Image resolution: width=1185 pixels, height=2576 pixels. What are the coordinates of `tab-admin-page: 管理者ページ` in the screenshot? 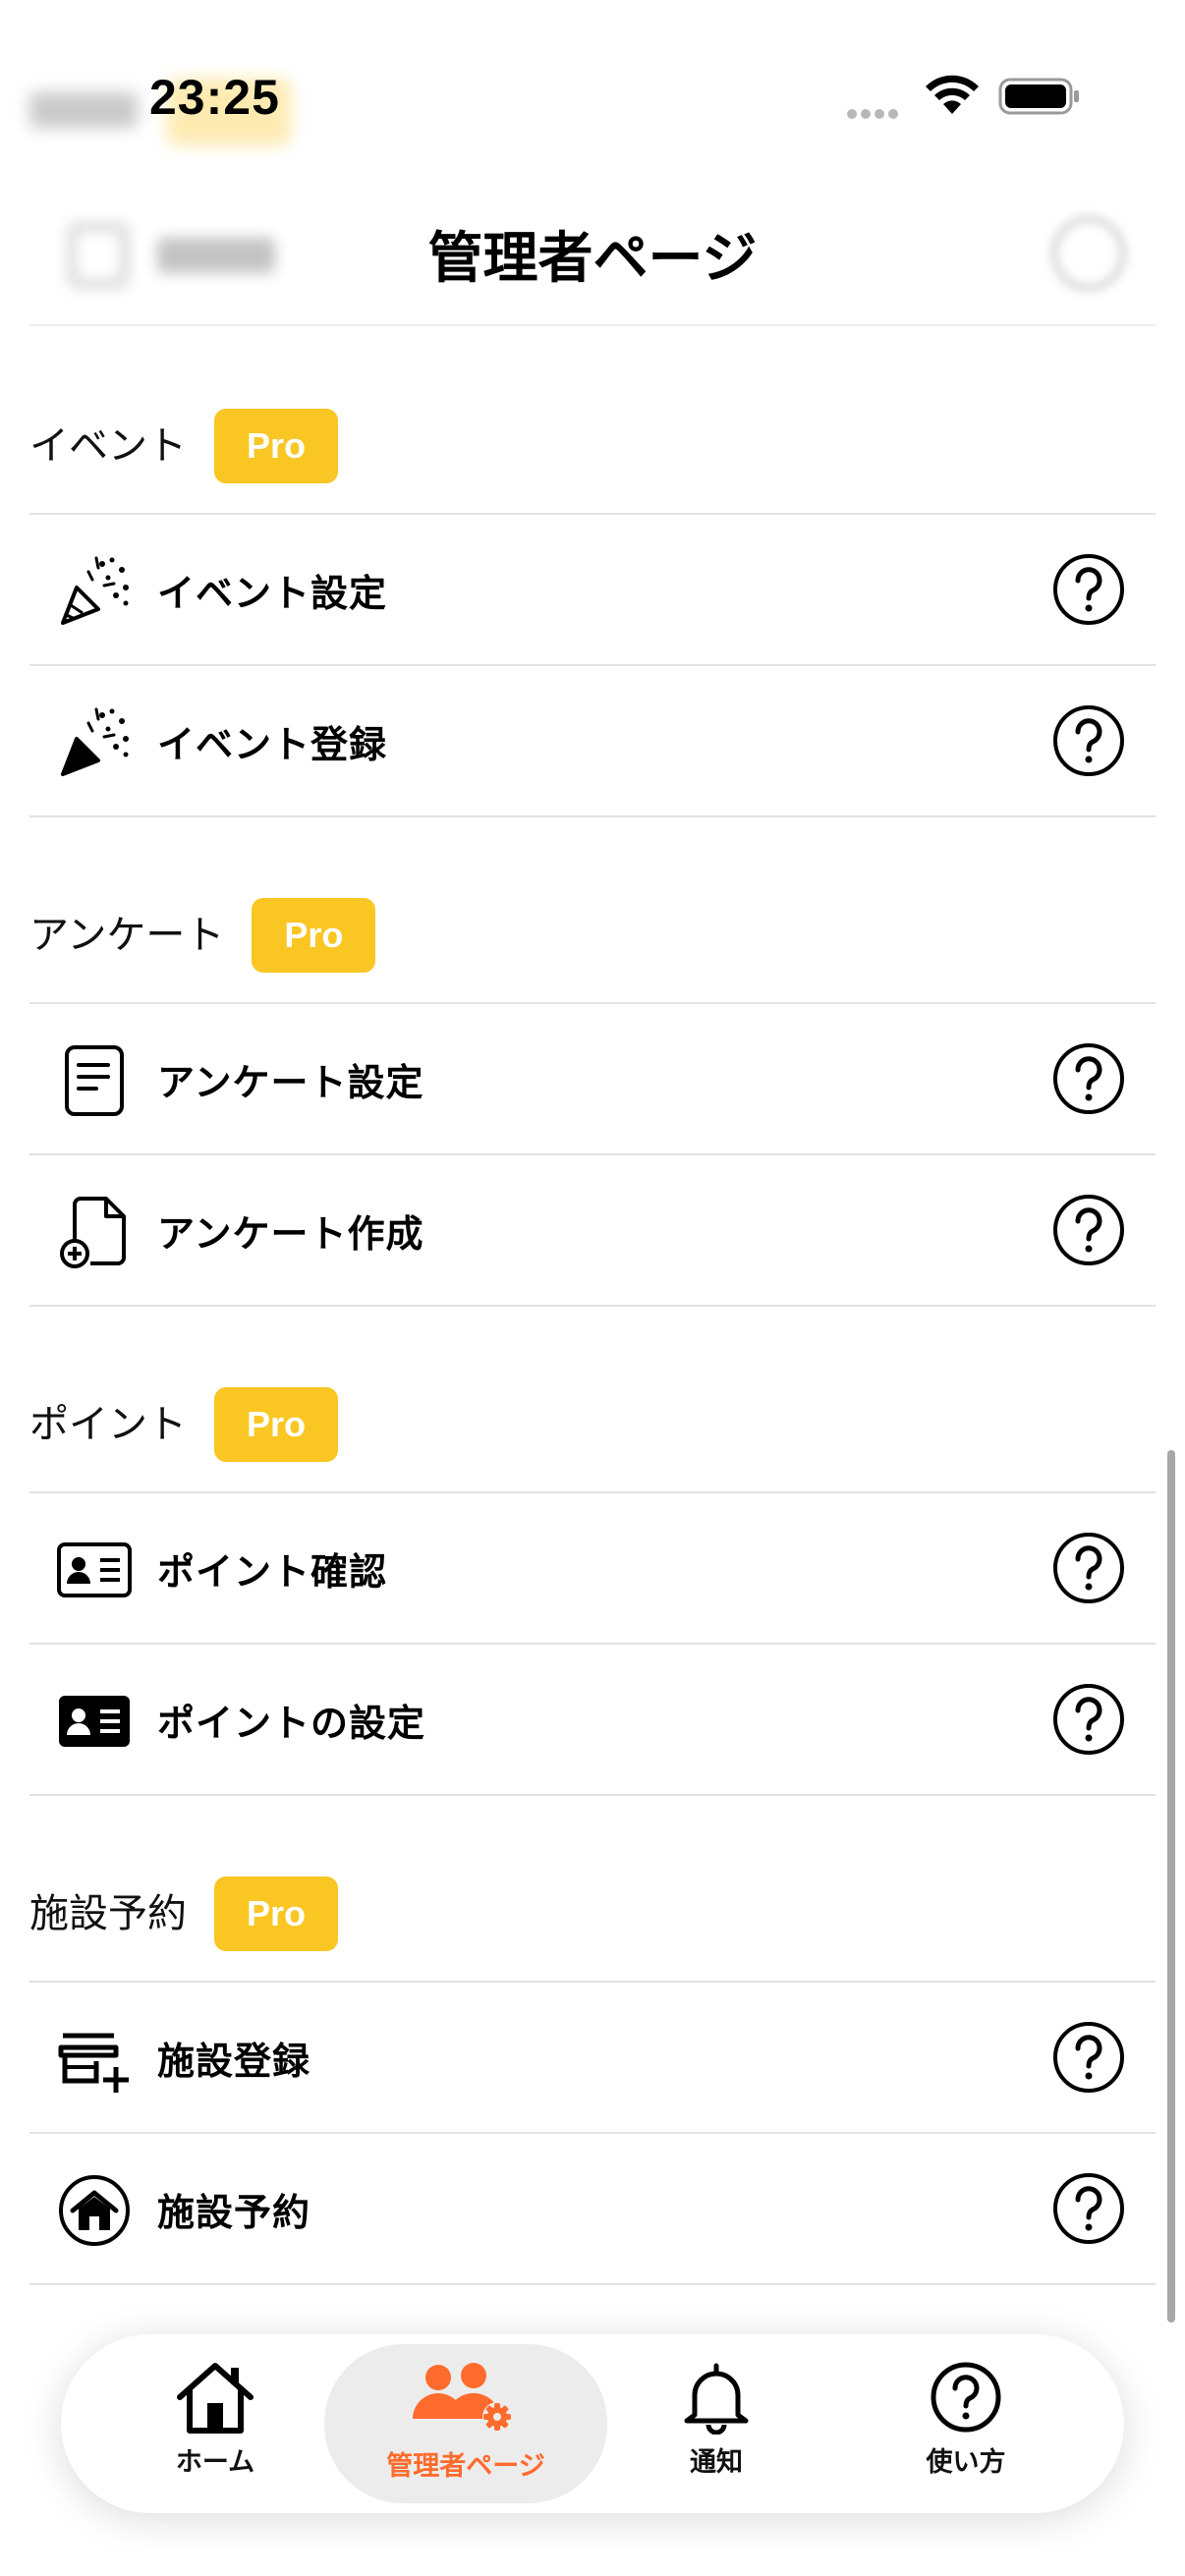 It's located at (466, 2423).